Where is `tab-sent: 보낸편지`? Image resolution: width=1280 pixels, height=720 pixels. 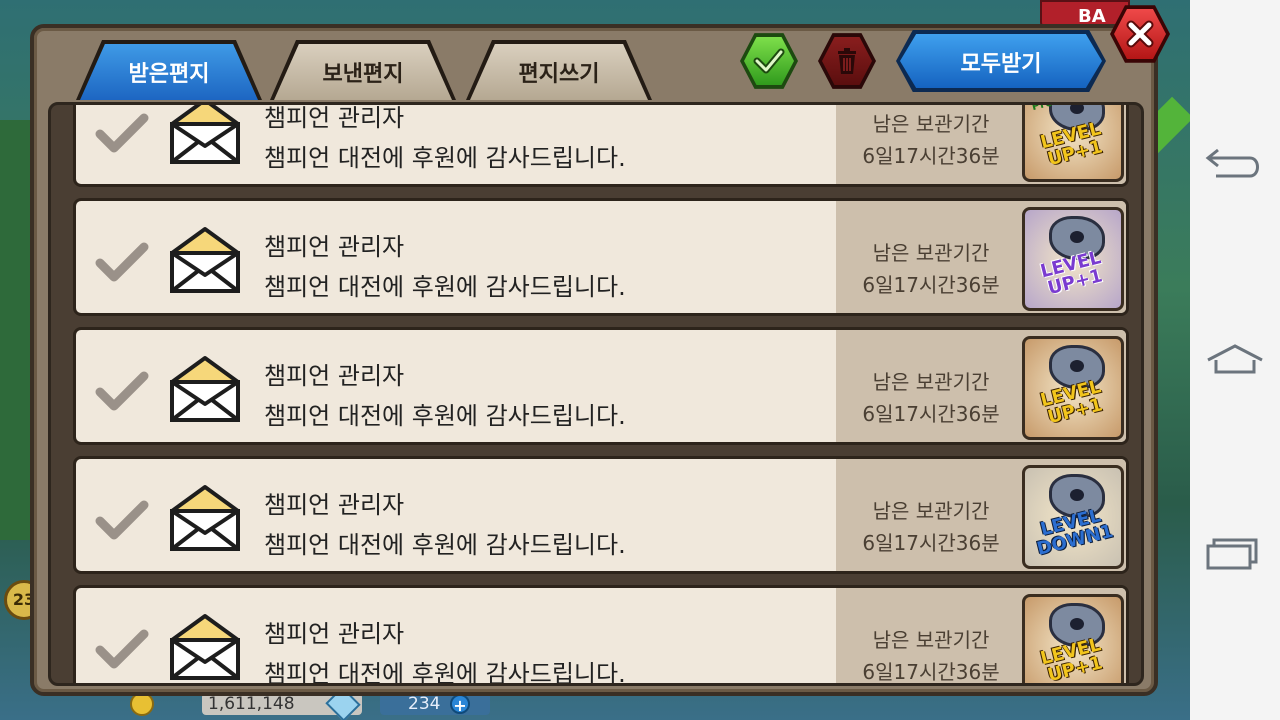
tab-sent: 보낸편지 is located at coordinates (363, 70).